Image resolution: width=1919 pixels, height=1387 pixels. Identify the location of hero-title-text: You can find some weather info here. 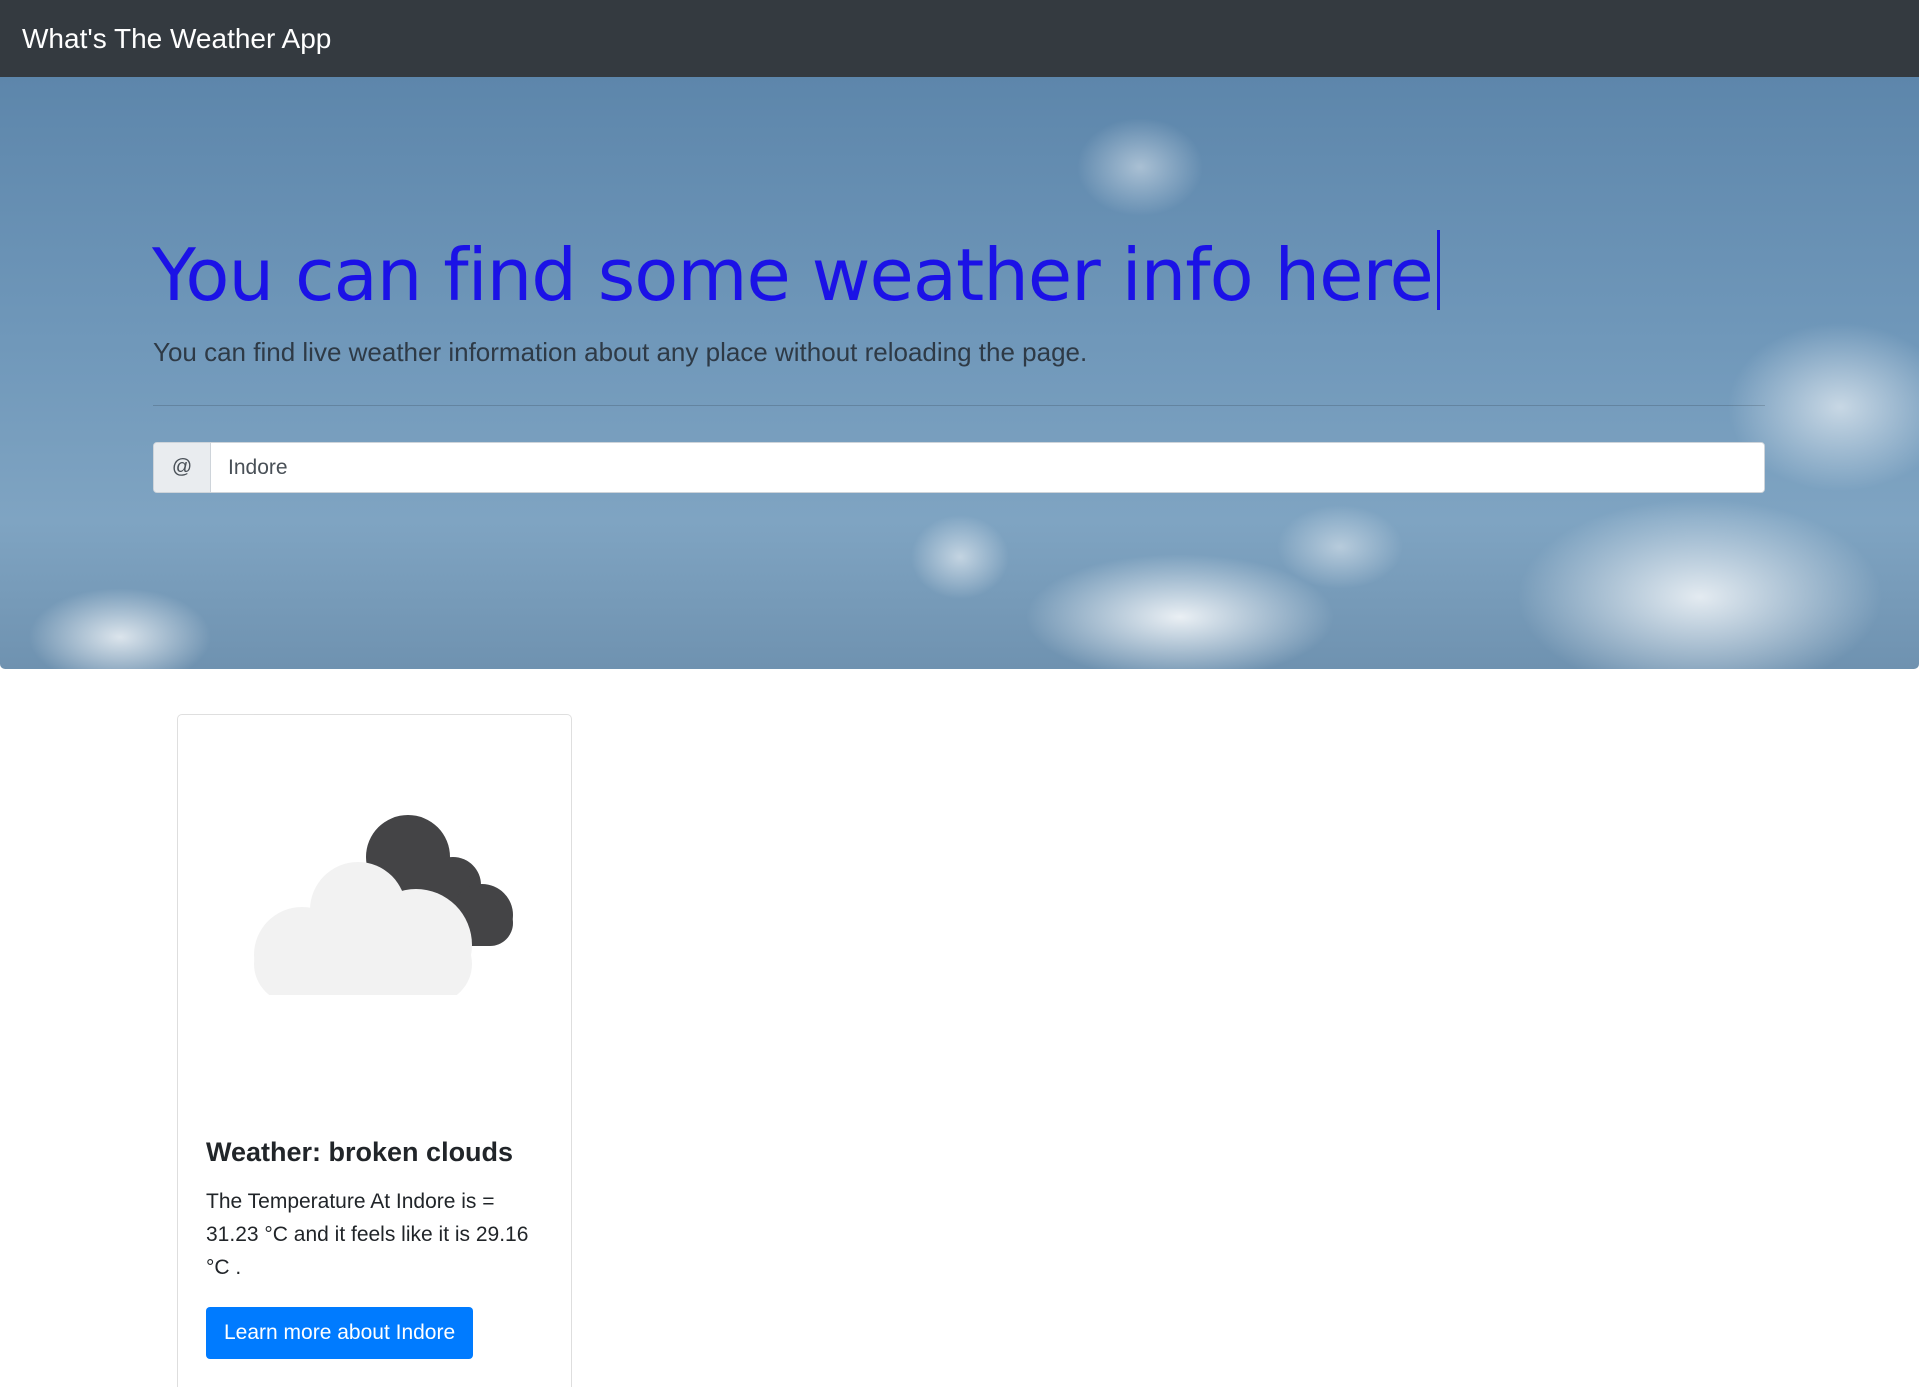
(793, 275).